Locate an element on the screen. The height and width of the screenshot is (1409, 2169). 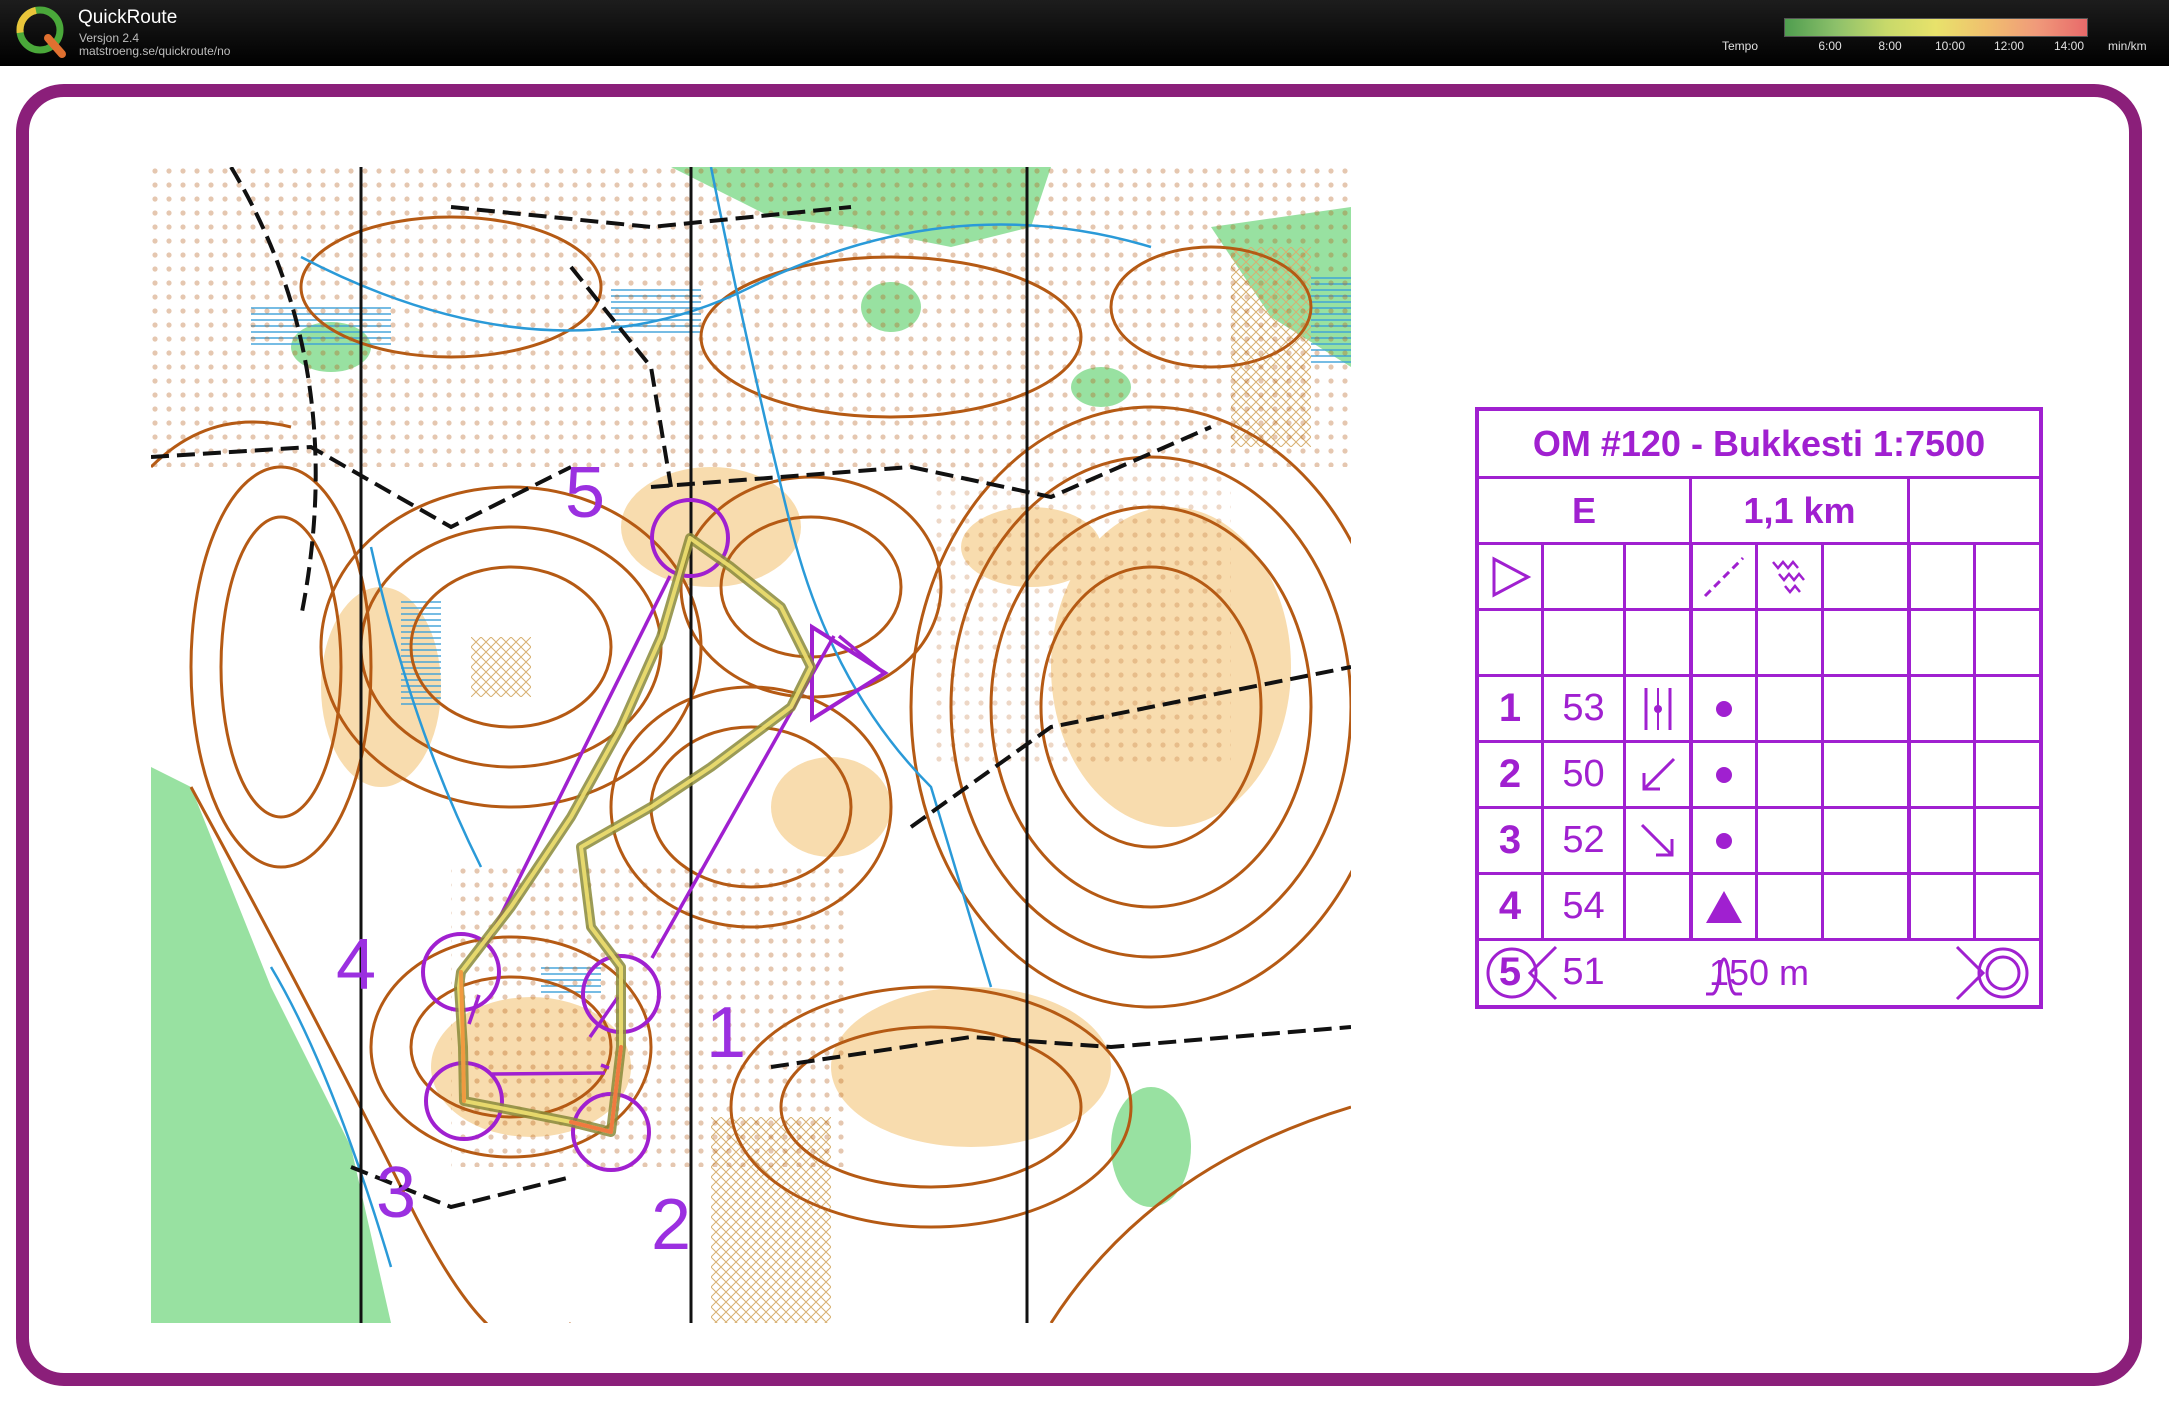
control-number: 4 is located at coordinates (1510, 906).